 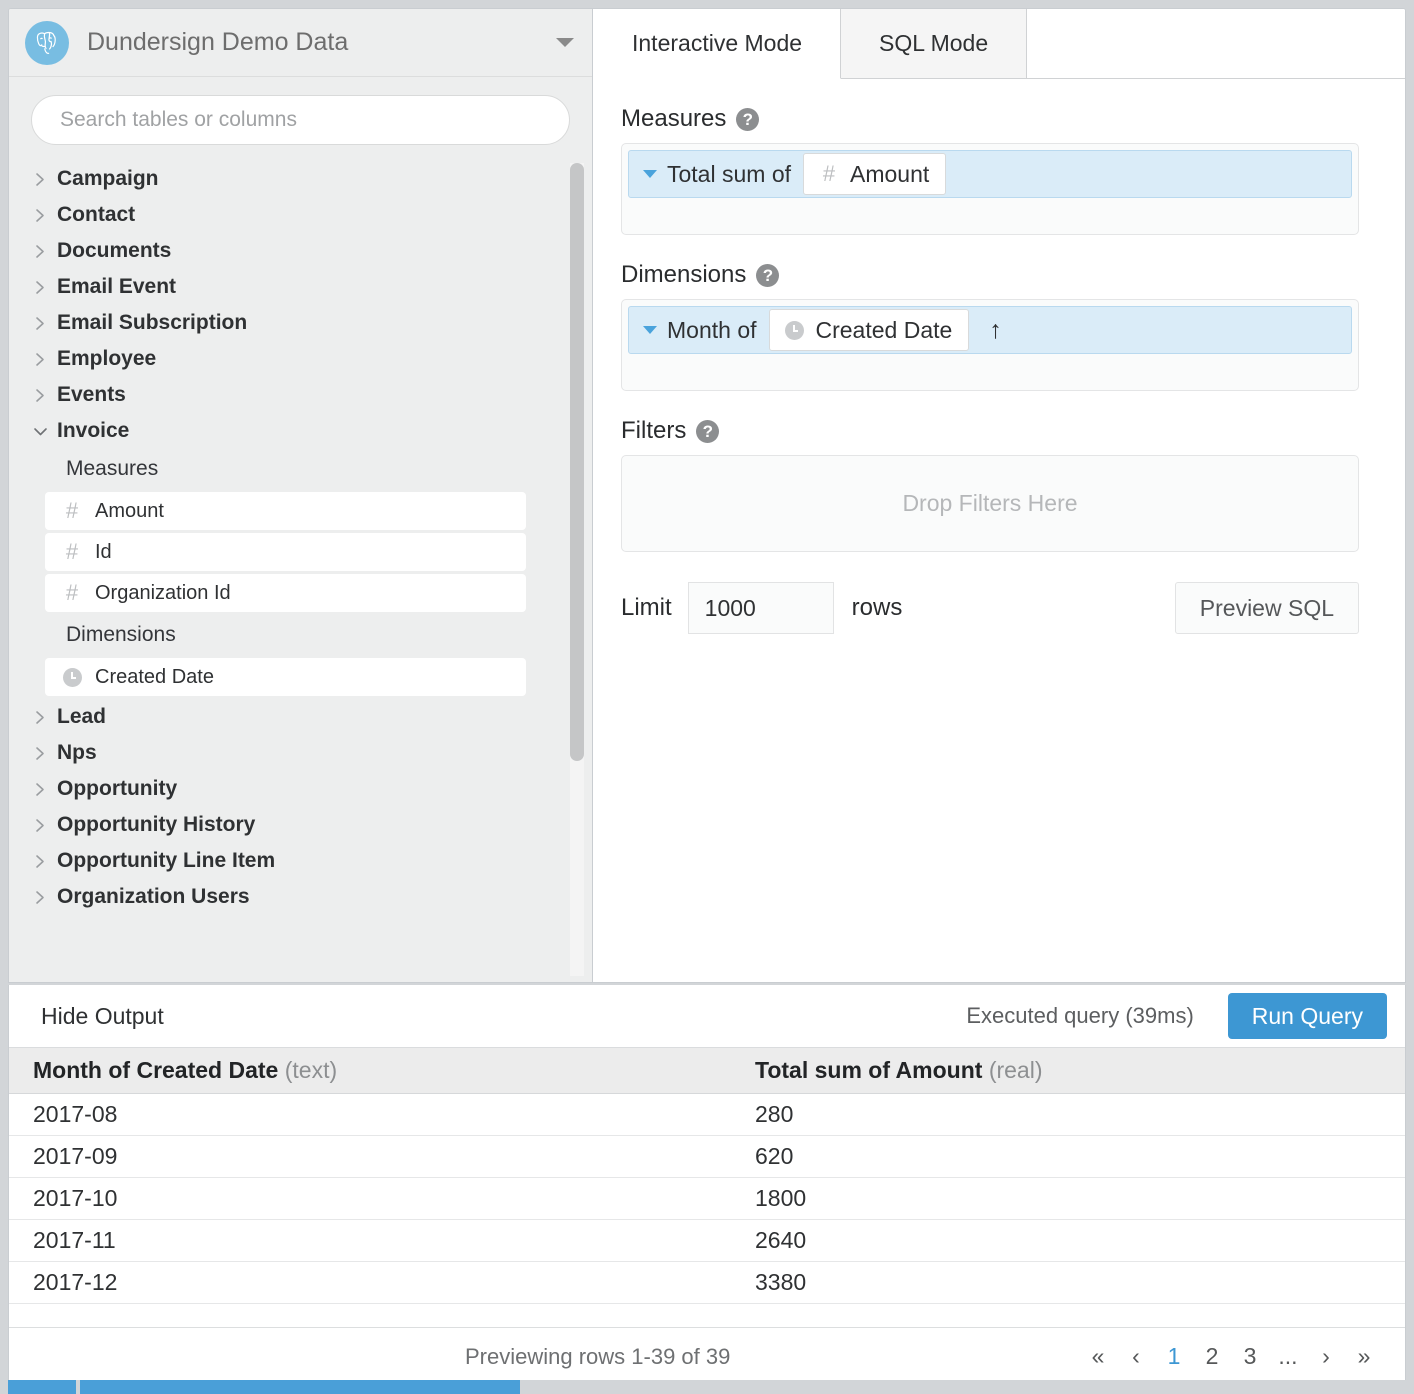 I want to click on tab-interactive-mode: Interactive Mode, so click(x=717, y=44).